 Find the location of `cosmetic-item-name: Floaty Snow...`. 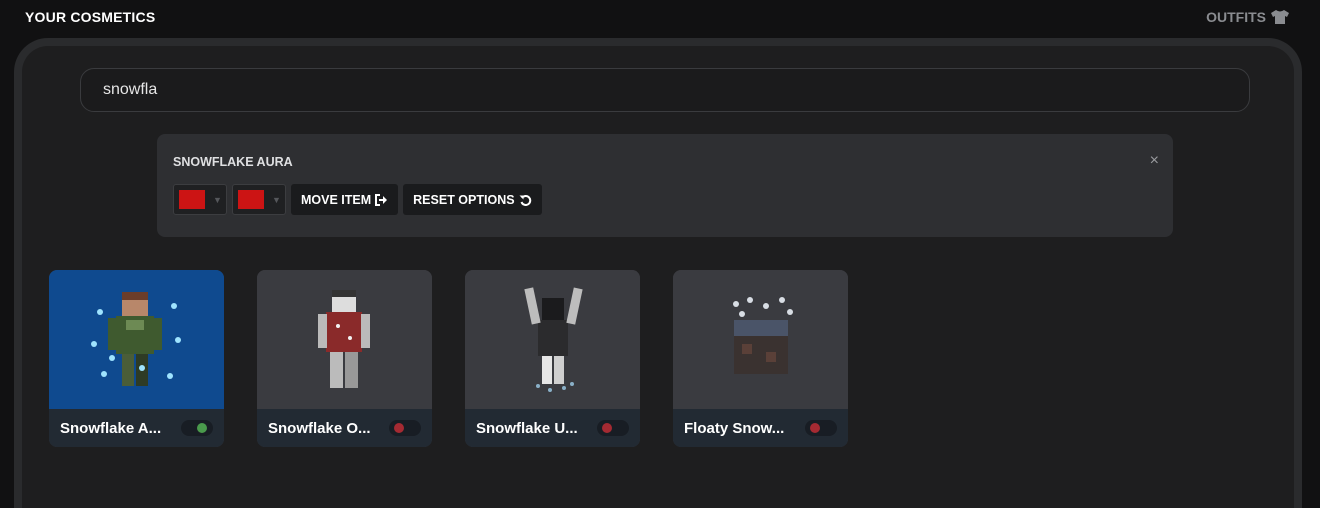

cosmetic-item-name: Floaty Snow... is located at coordinates (734, 428).